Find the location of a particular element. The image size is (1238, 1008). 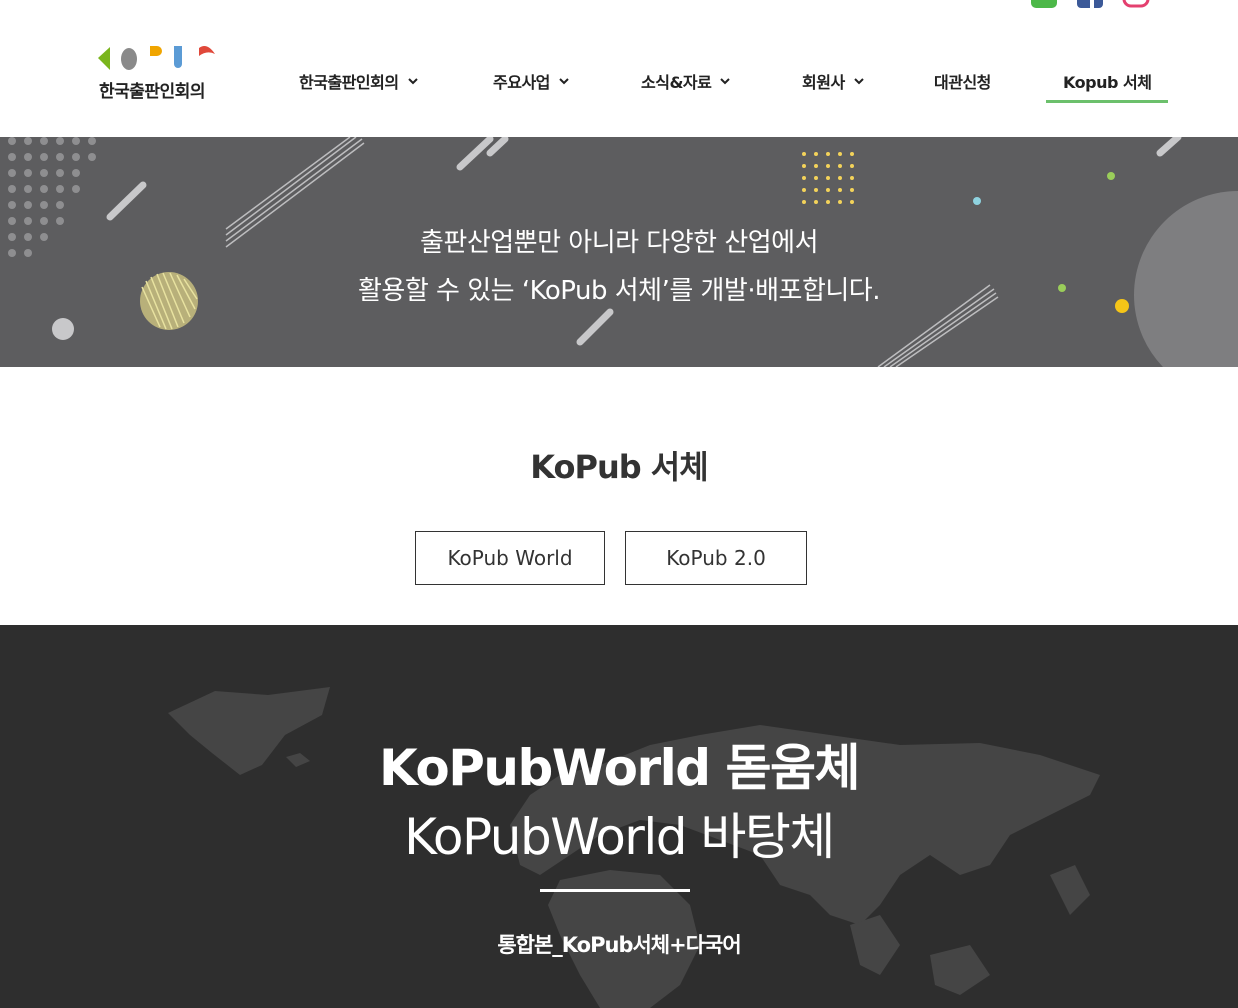

nav-item-label: 대관신청 is located at coordinates (962, 82).